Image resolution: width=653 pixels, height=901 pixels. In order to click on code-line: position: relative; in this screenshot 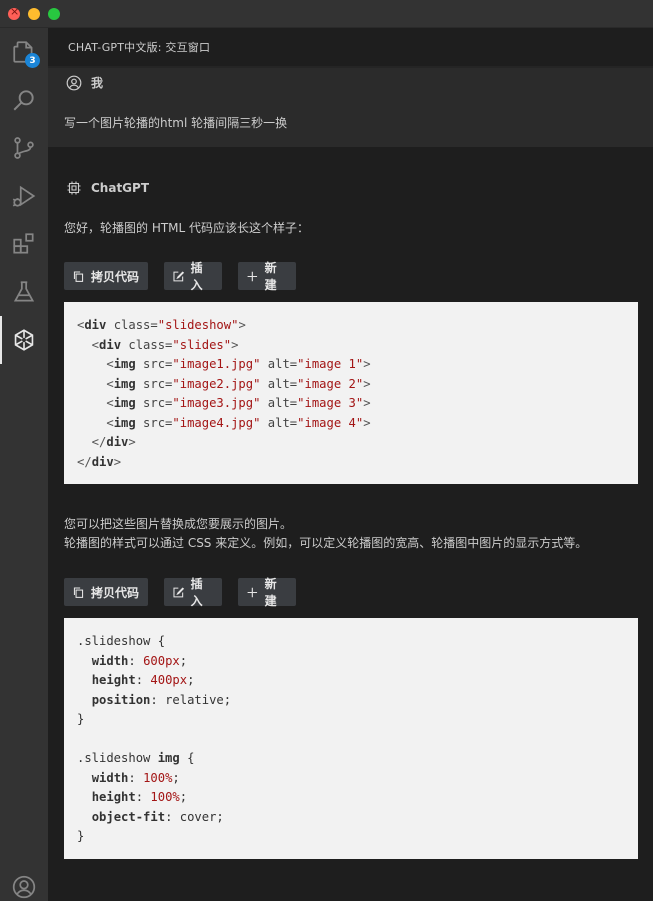, I will do `click(351, 701)`.